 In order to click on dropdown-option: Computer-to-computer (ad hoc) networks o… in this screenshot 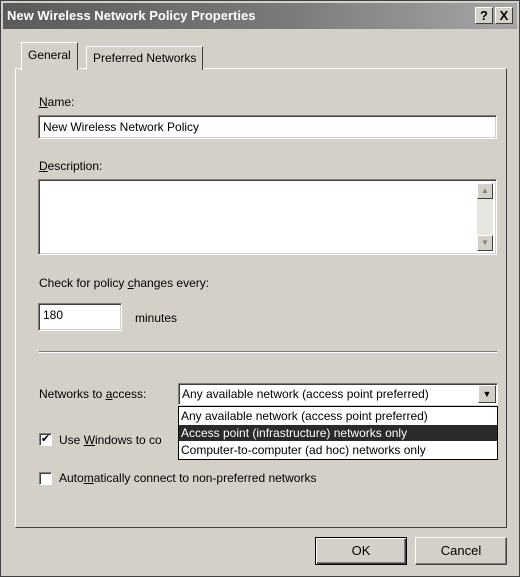, I will do `click(338, 450)`.